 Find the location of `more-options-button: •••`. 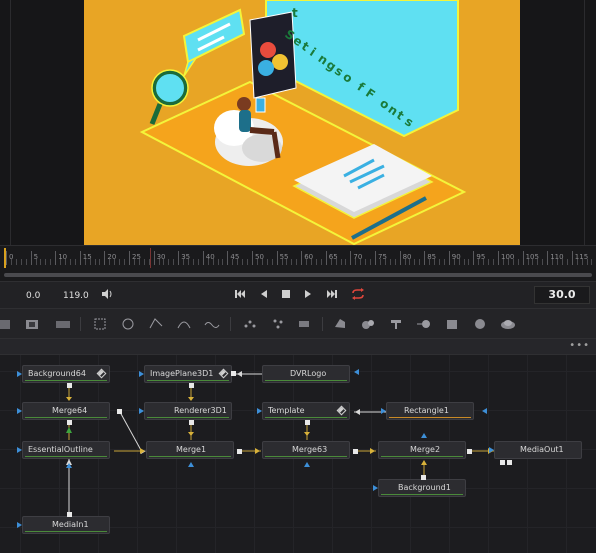

more-options-button: ••• is located at coordinates (579, 345).